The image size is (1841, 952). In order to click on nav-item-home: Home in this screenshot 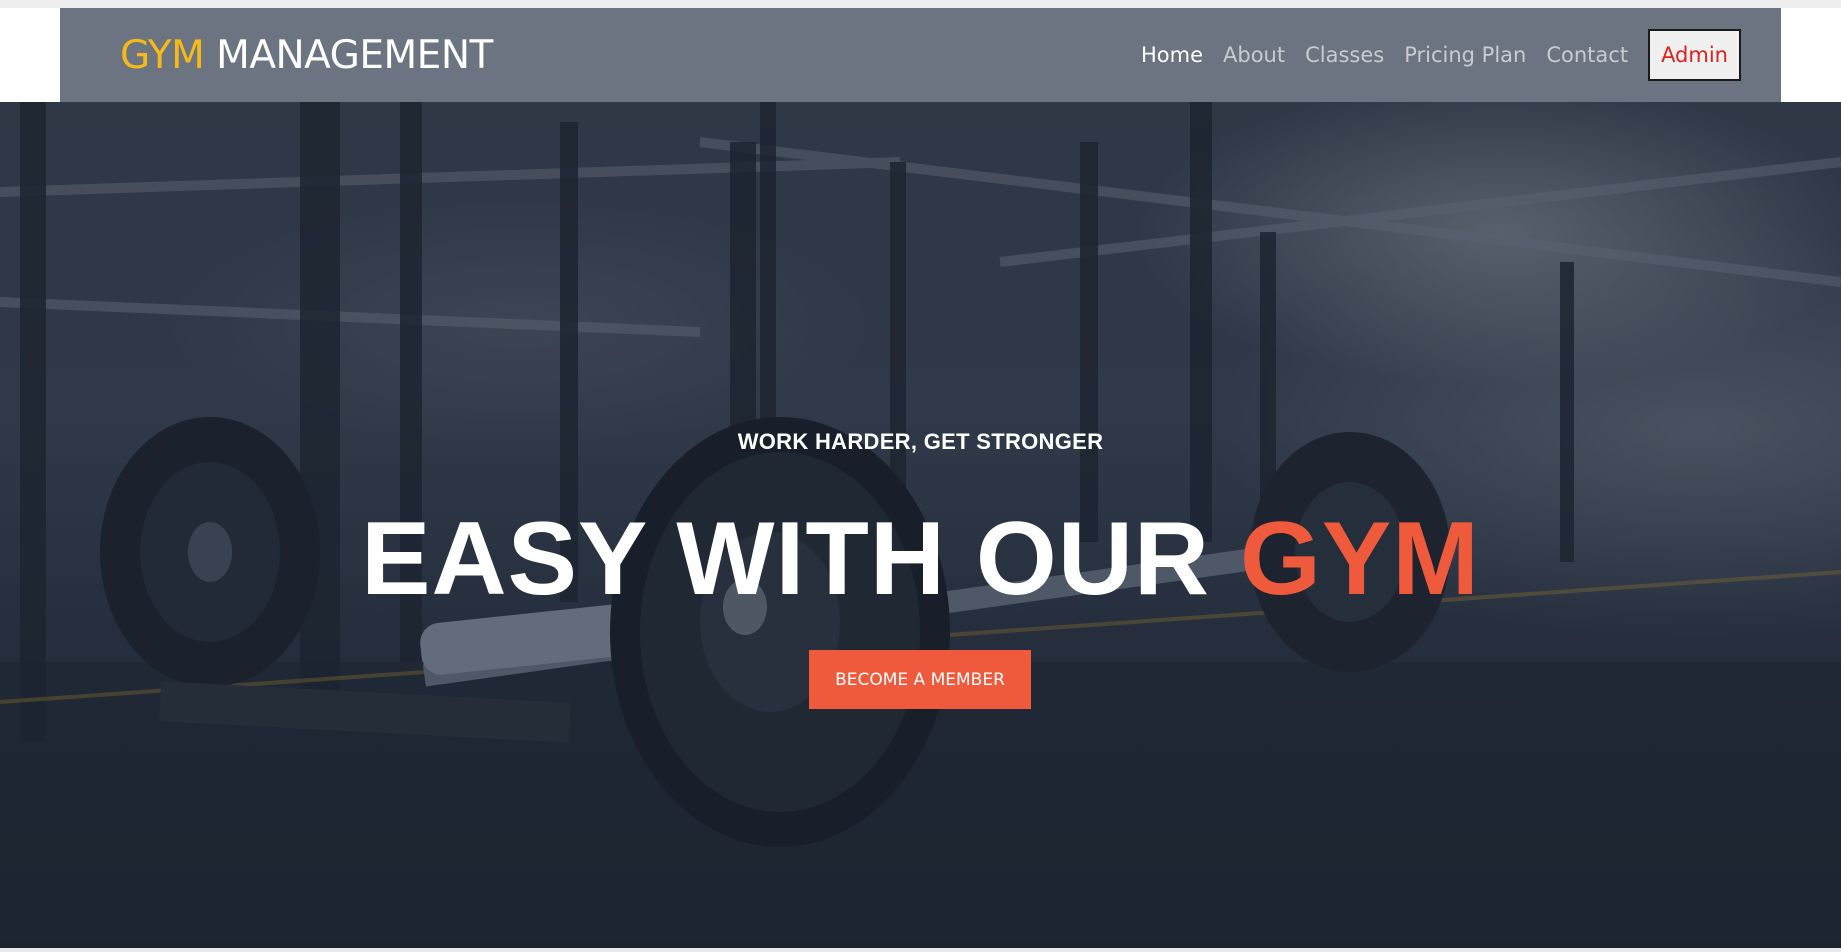, I will do `click(1172, 55)`.